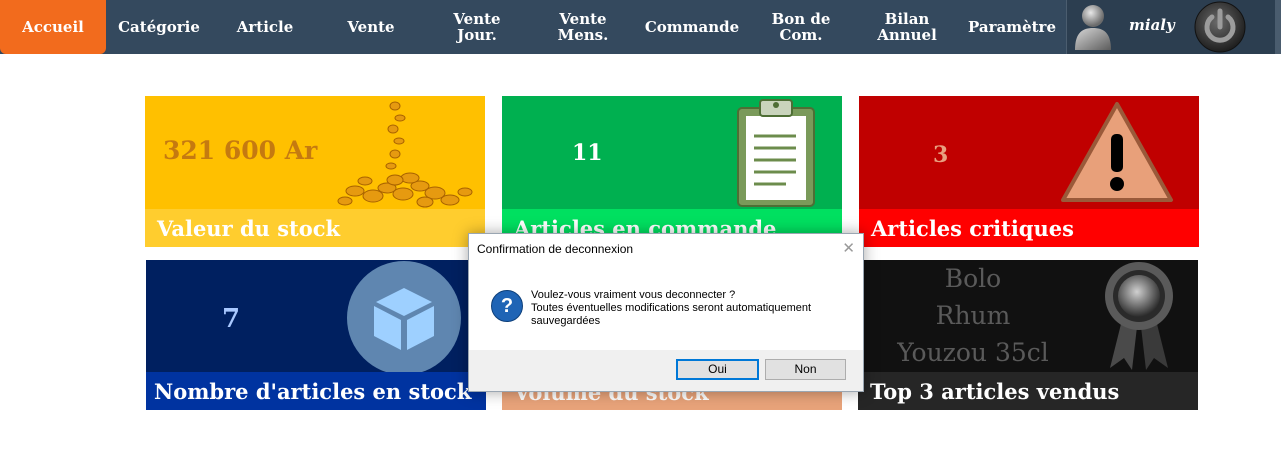  Describe the element at coordinates (776, 153) in the screenshot. I see `clipboard-icon` at that location.